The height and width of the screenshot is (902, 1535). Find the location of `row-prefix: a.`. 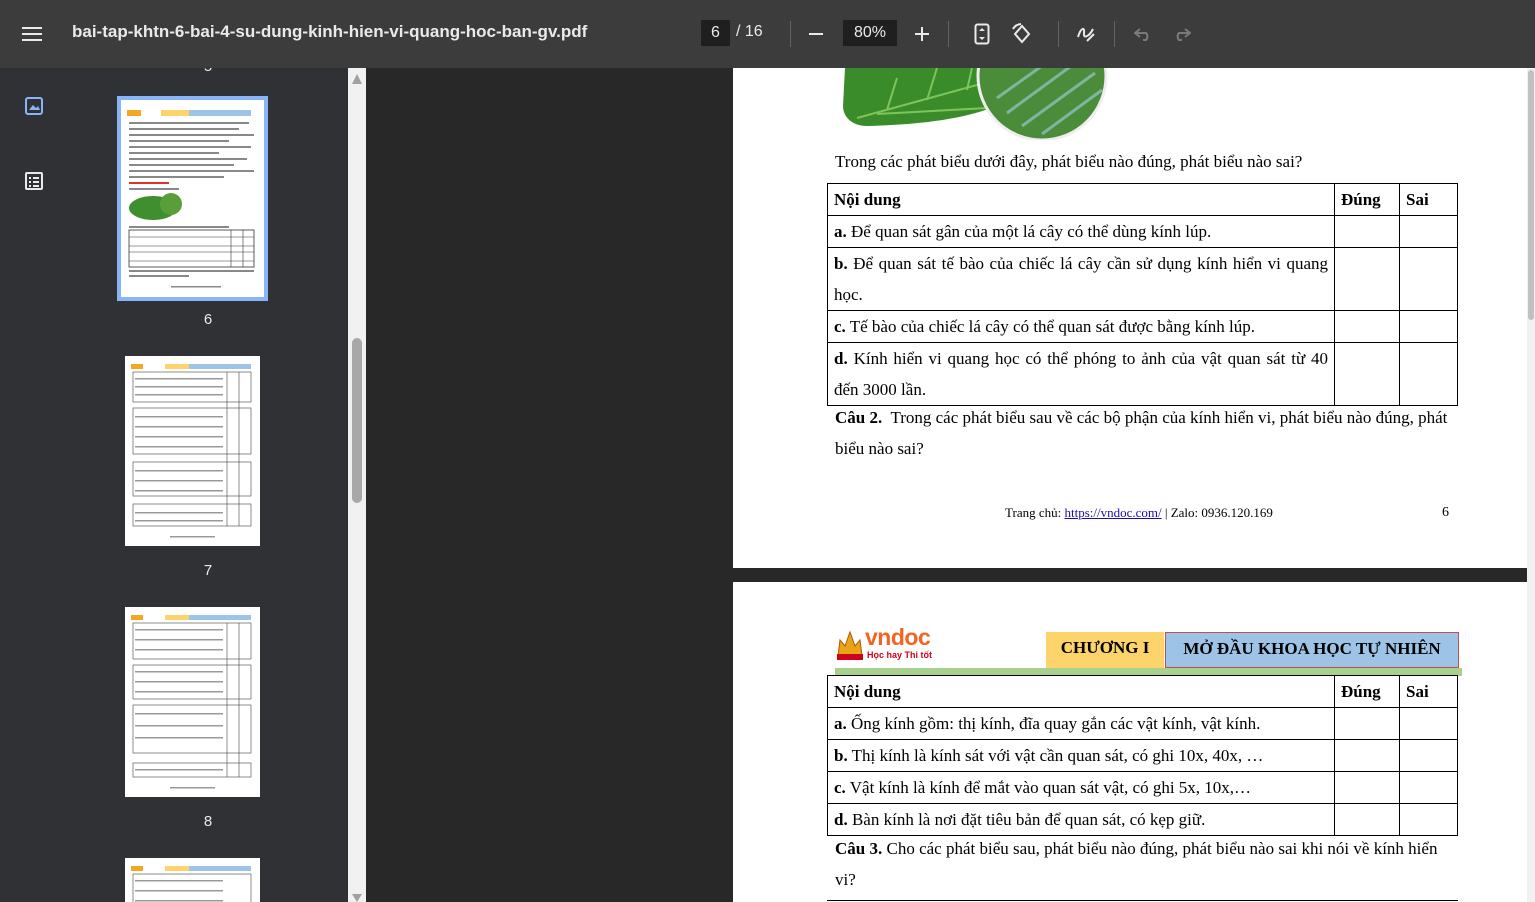

row-prefix: a. is located at coordinates (840, 723).